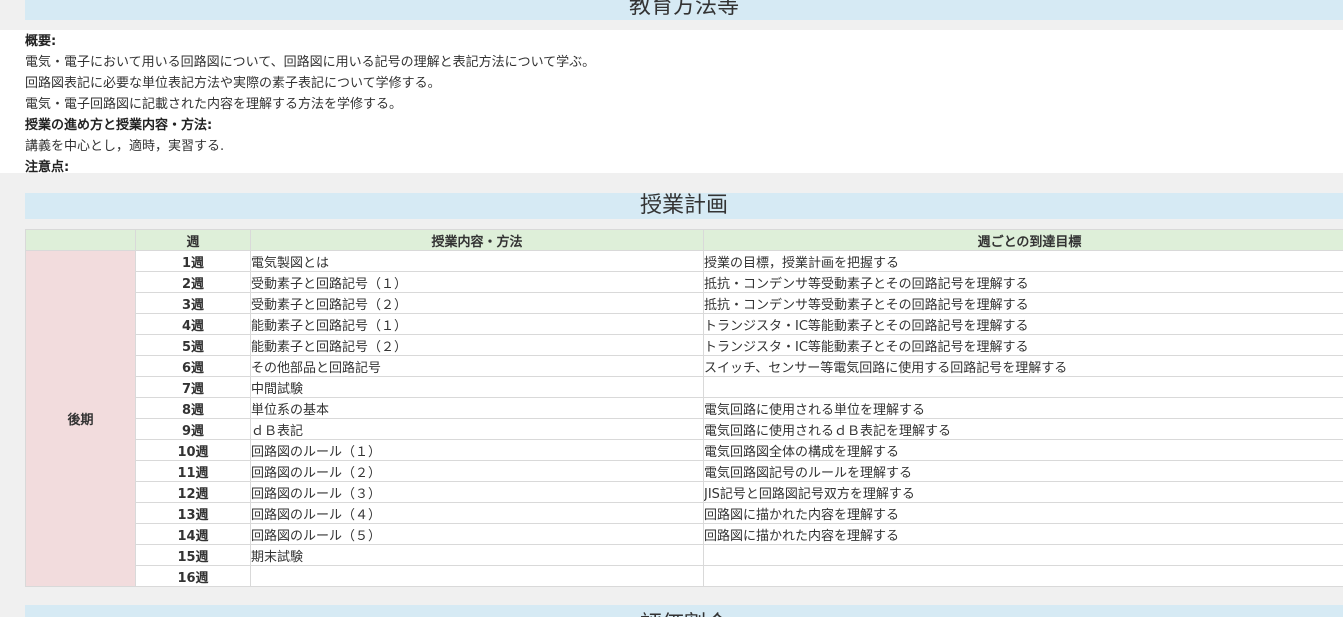 The width and height of the screenshot is (1343, 617). I want to click on content-cell: その他部品と回路記号, so click(477, 366).